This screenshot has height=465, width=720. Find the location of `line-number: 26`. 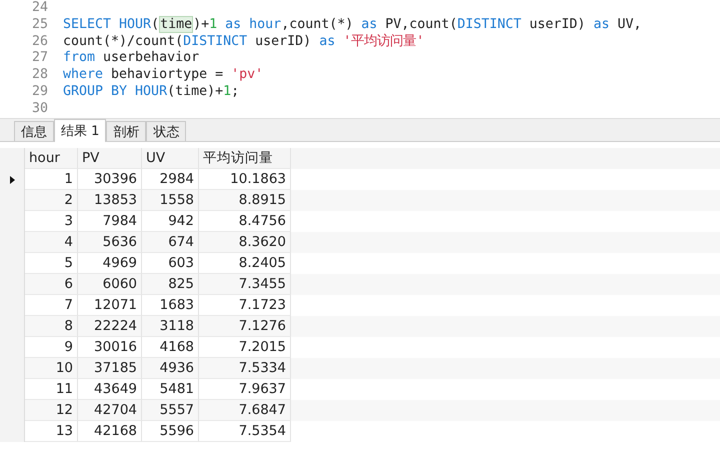

line-number: 26 is located at coordinates (39, 42).